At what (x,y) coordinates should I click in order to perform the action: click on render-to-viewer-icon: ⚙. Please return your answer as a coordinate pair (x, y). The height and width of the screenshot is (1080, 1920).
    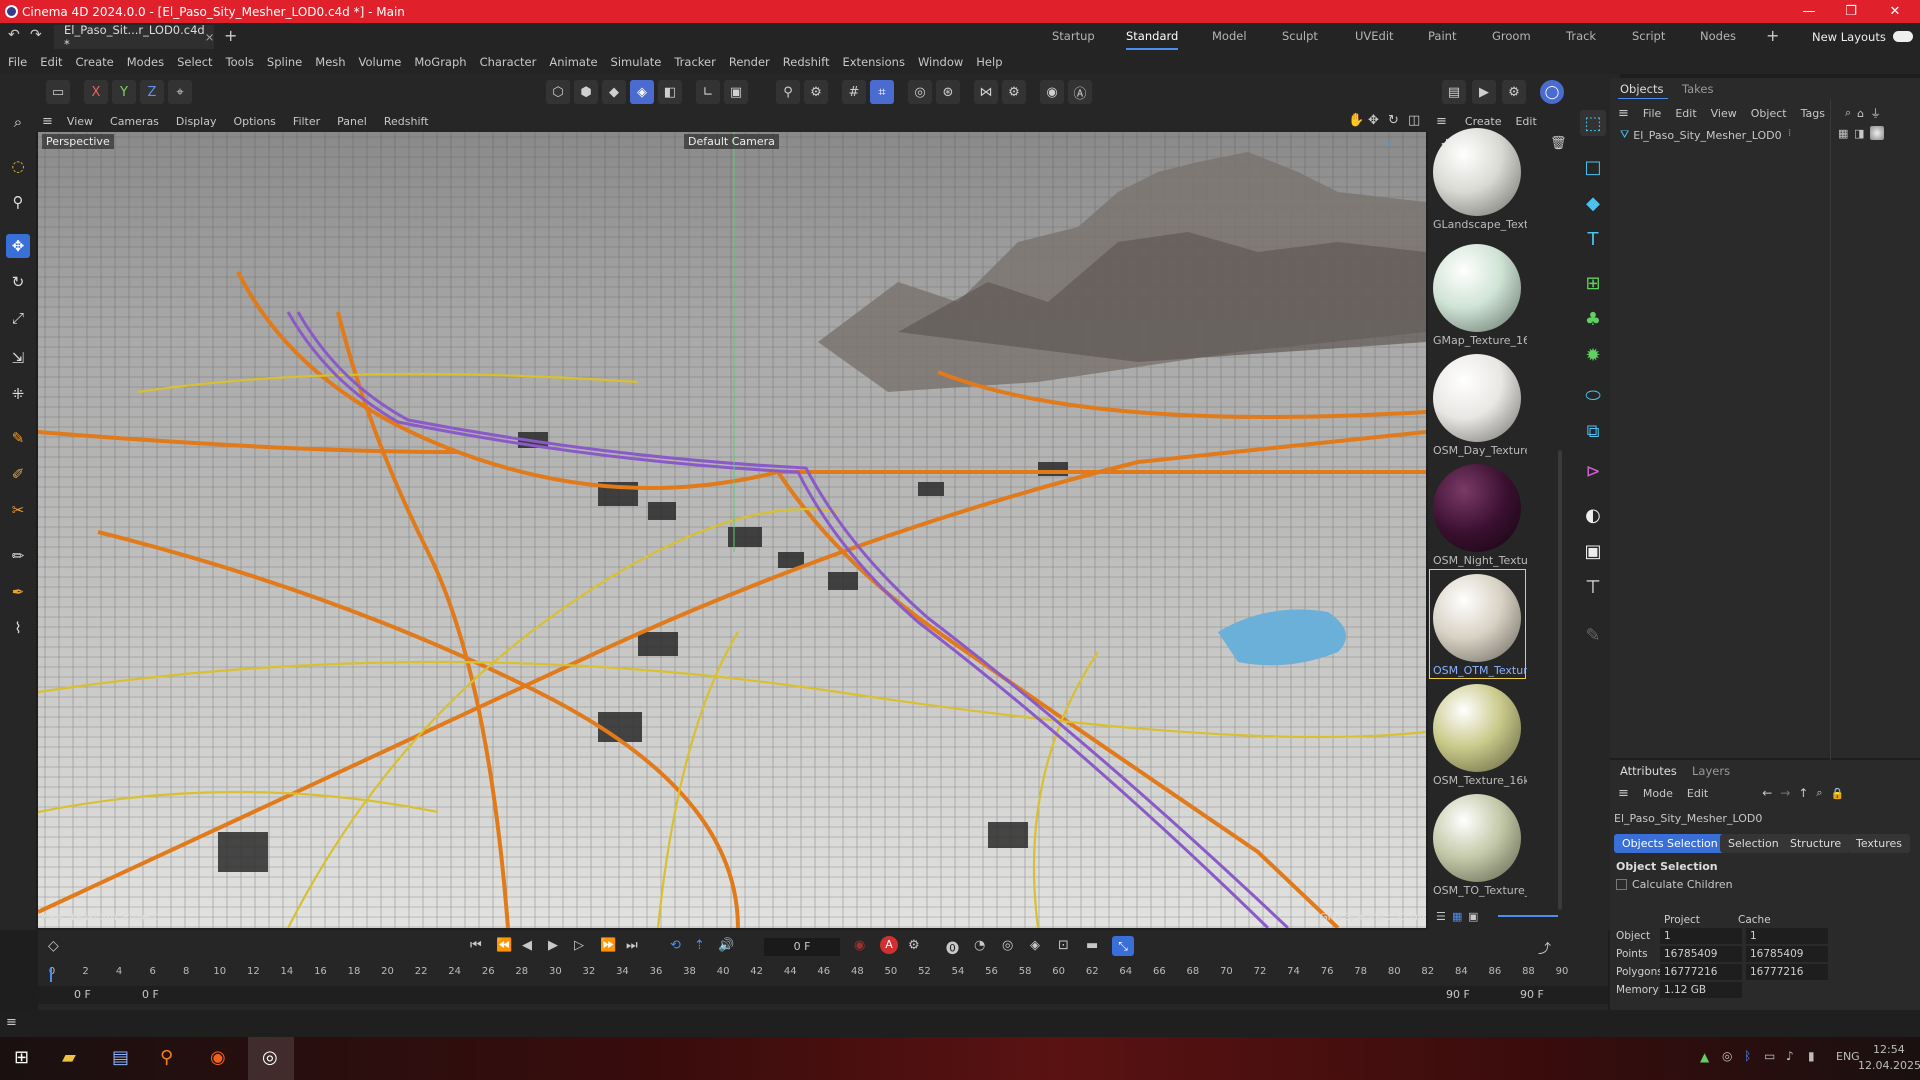
    Looking at the image, I should click on (1514, 92).